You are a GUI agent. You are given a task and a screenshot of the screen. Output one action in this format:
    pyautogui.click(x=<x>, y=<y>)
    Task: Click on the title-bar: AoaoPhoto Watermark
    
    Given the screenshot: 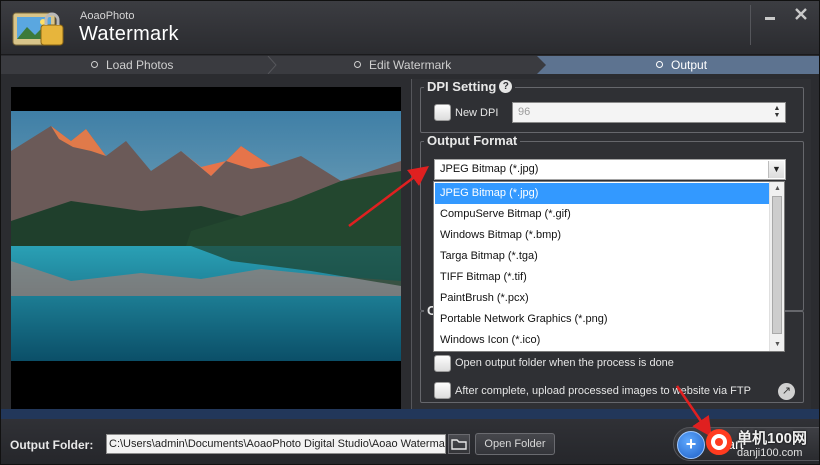 What is the action you would take?
    pyautogui.click(x=410, y=28)
    